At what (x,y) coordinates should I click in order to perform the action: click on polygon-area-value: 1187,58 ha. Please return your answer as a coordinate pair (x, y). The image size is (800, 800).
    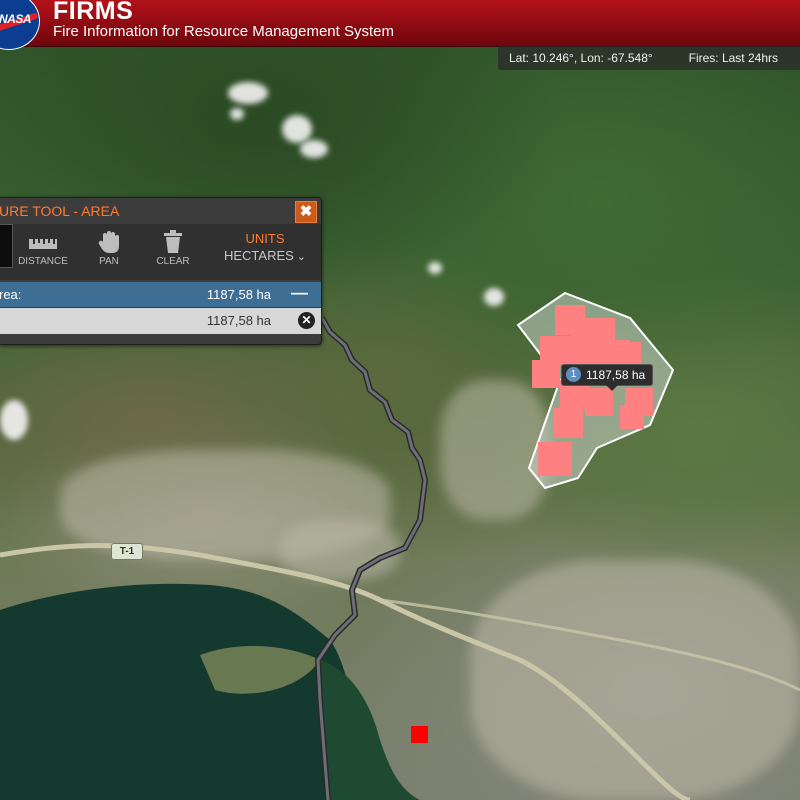
    Looking at the image, I should click on (616, 375).